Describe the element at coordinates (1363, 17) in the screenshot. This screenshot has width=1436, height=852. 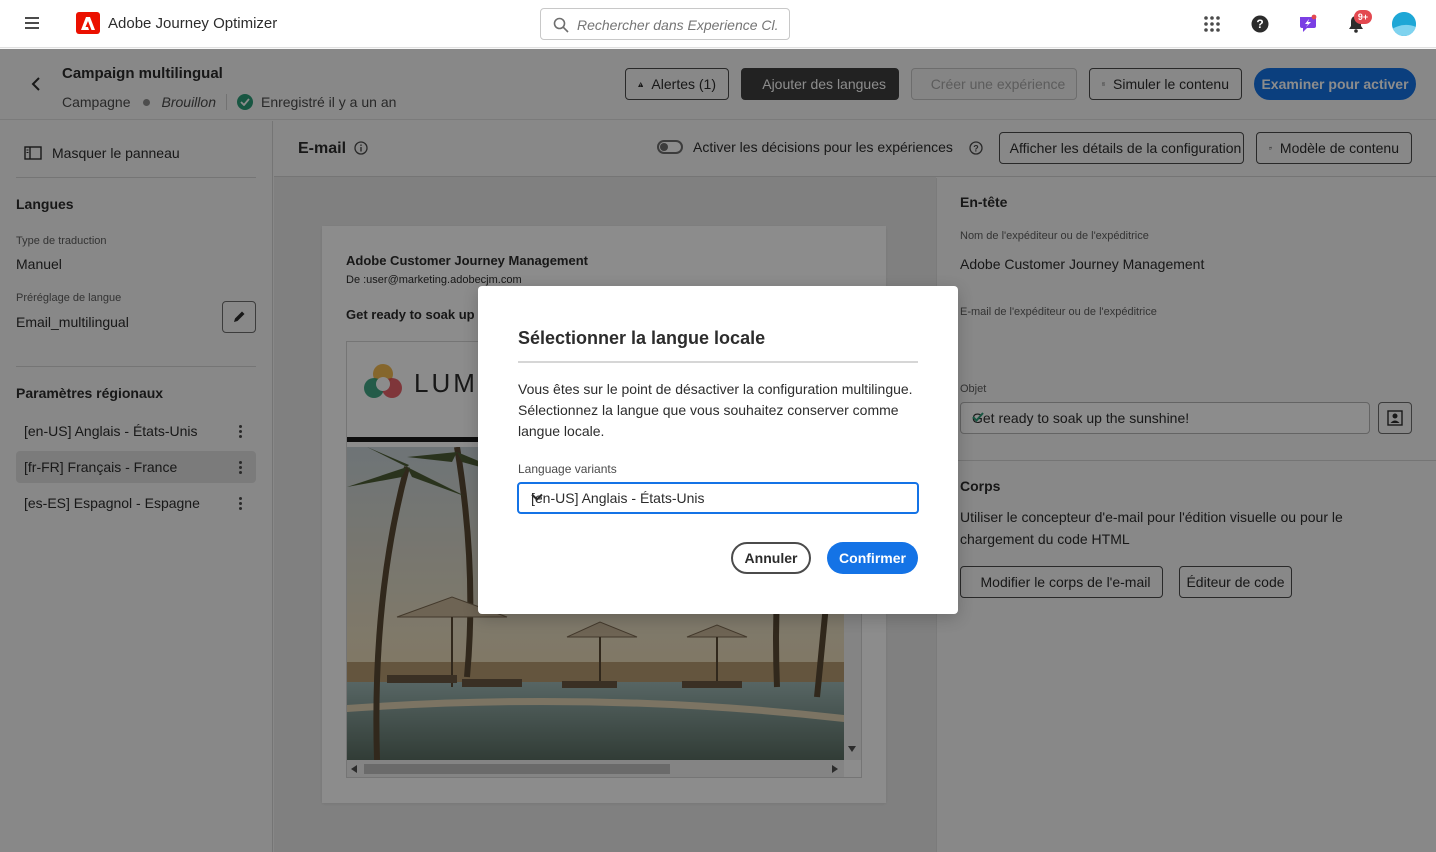
I see `notification-count-badge: 9+` at that location.